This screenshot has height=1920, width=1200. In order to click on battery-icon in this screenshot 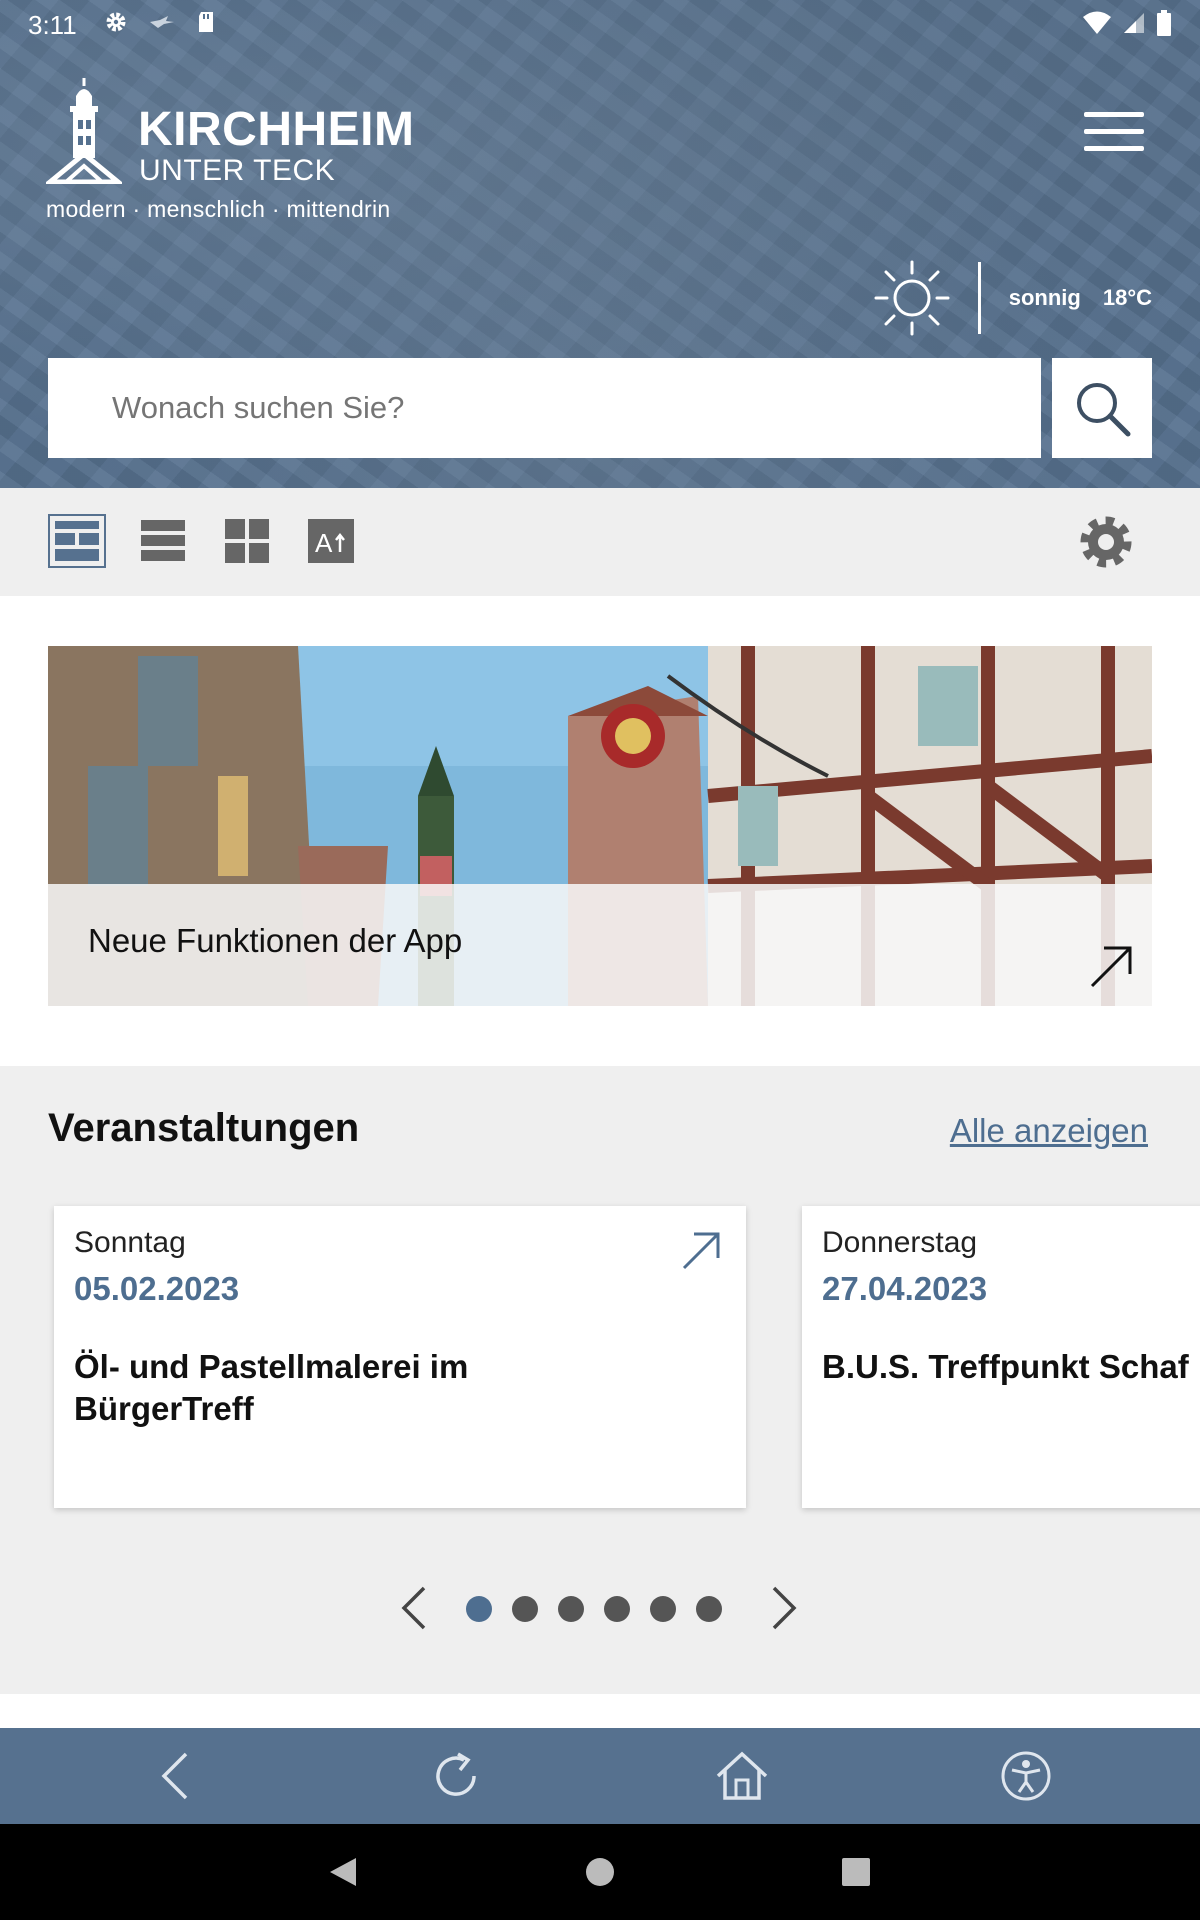, I will do `click(1164, 23)`.